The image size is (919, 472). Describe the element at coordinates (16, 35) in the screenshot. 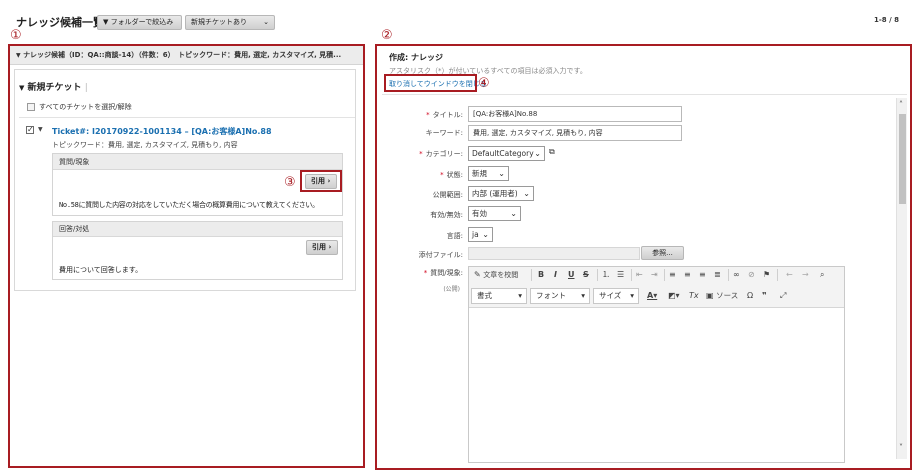

I see `annotation-marker-1: ①` at that location.